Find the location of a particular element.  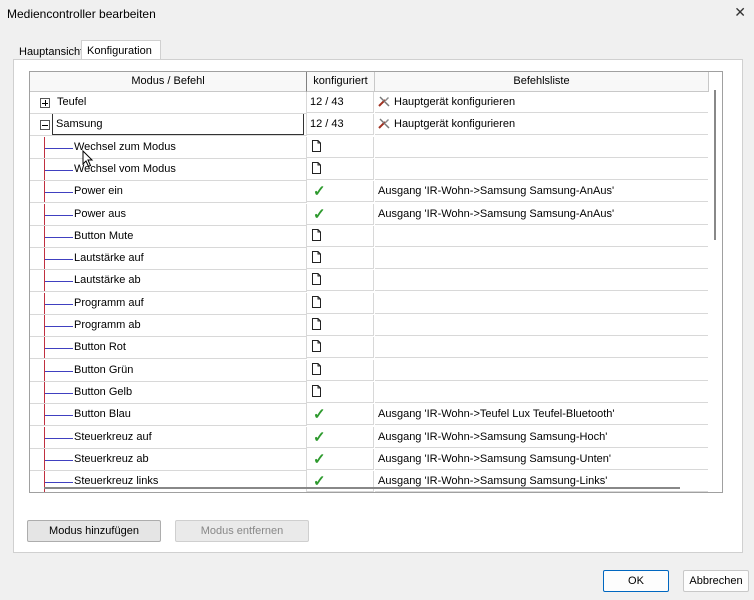

tree-child-row: Button Grün is located at coordinates (369, 370).